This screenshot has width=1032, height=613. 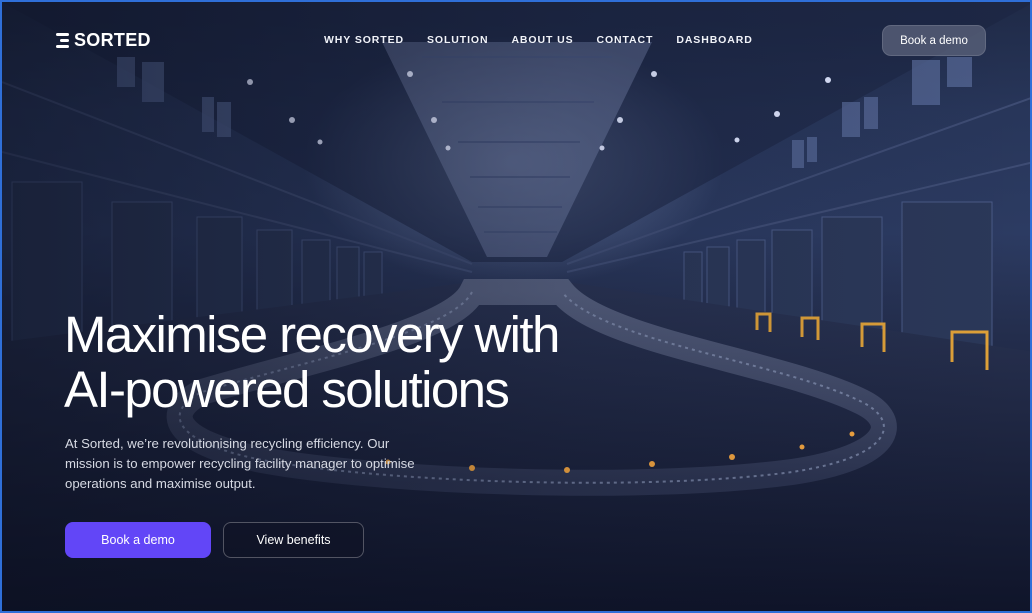 I want to click on hero-headline-line2: AI-powered solutions, so click(x=287, y=389).